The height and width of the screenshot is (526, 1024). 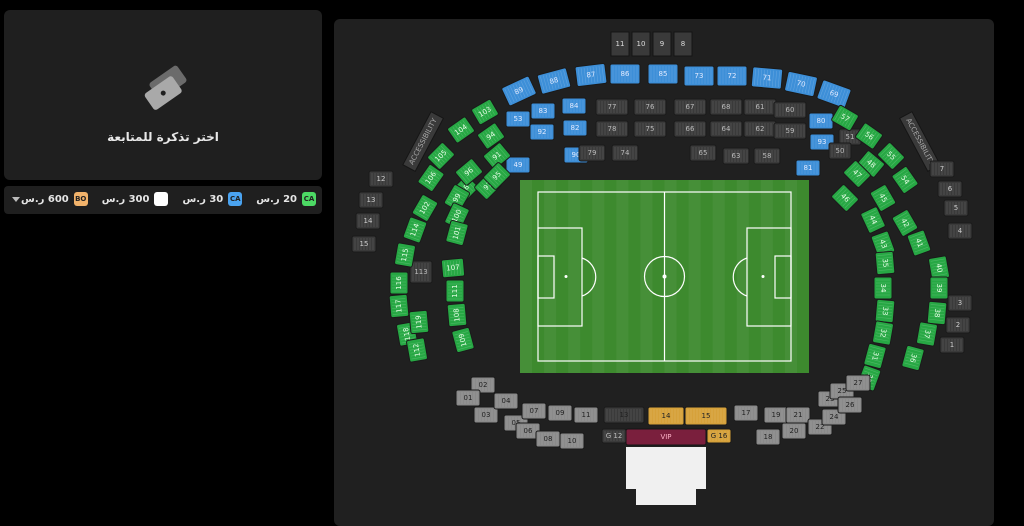 What do you see at coordinates (518, 165) in the screenshot?
I see `seat-section: 49` at bounding box center [518, 165].